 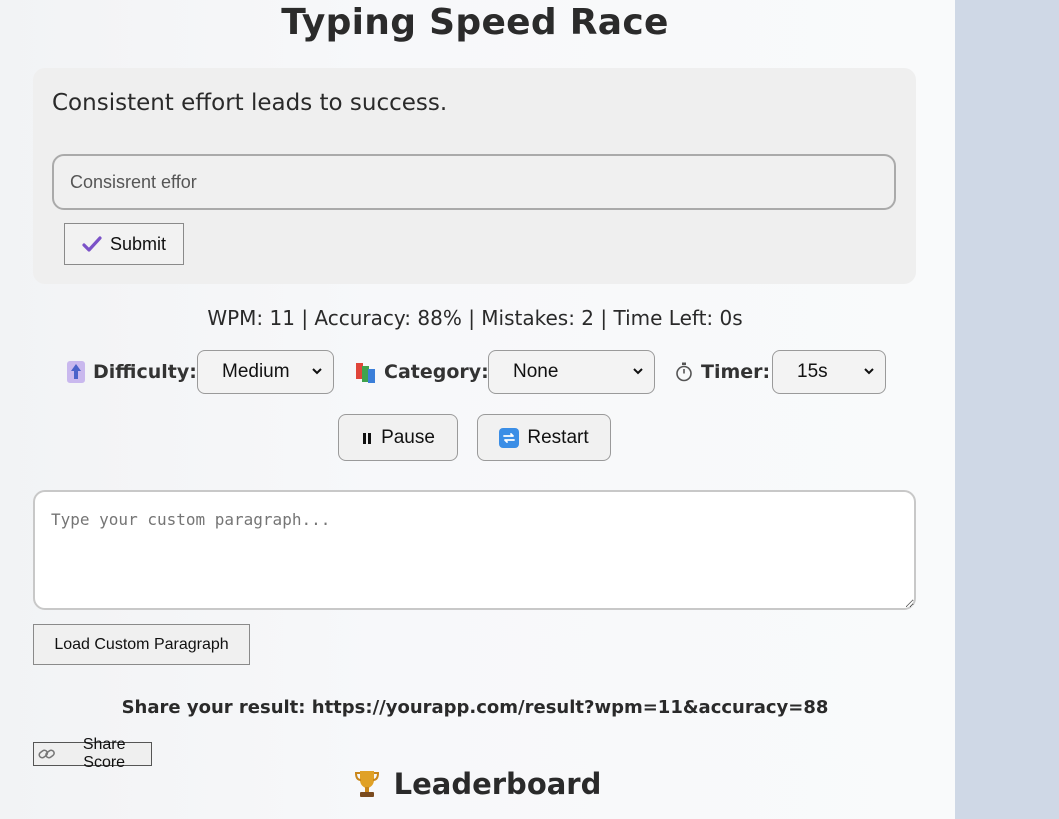 What do you see at coordinates (76, 372) in the screenshot?
I see `up-arrow-icon` at bounding box center [76, 372].